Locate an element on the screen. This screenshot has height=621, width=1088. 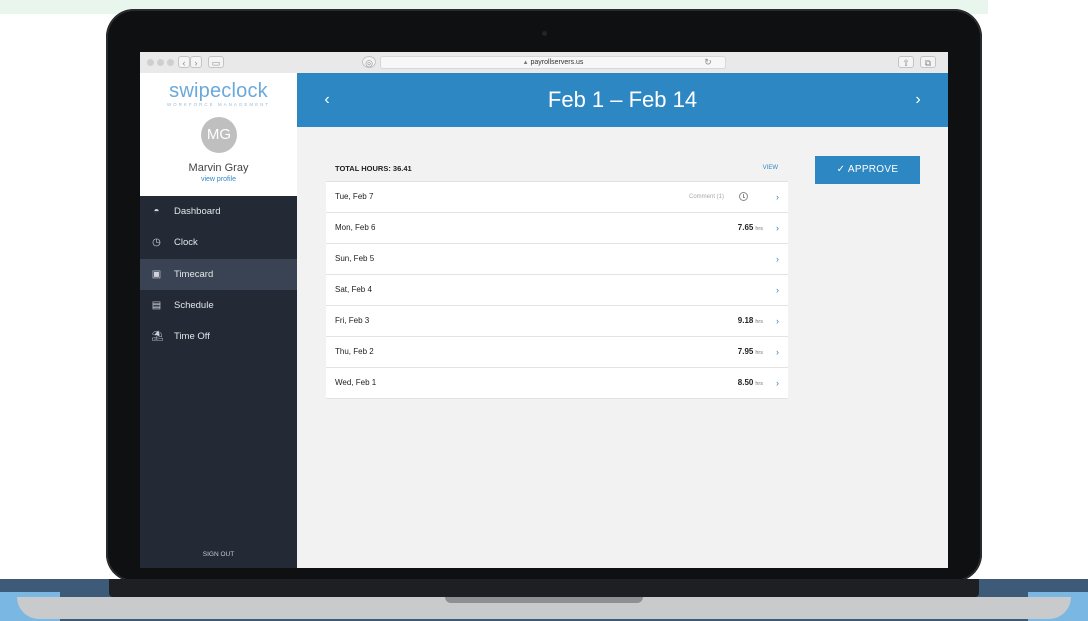
sidebar-item-clock: ◷ Clock is located at coordinates (218, 242).